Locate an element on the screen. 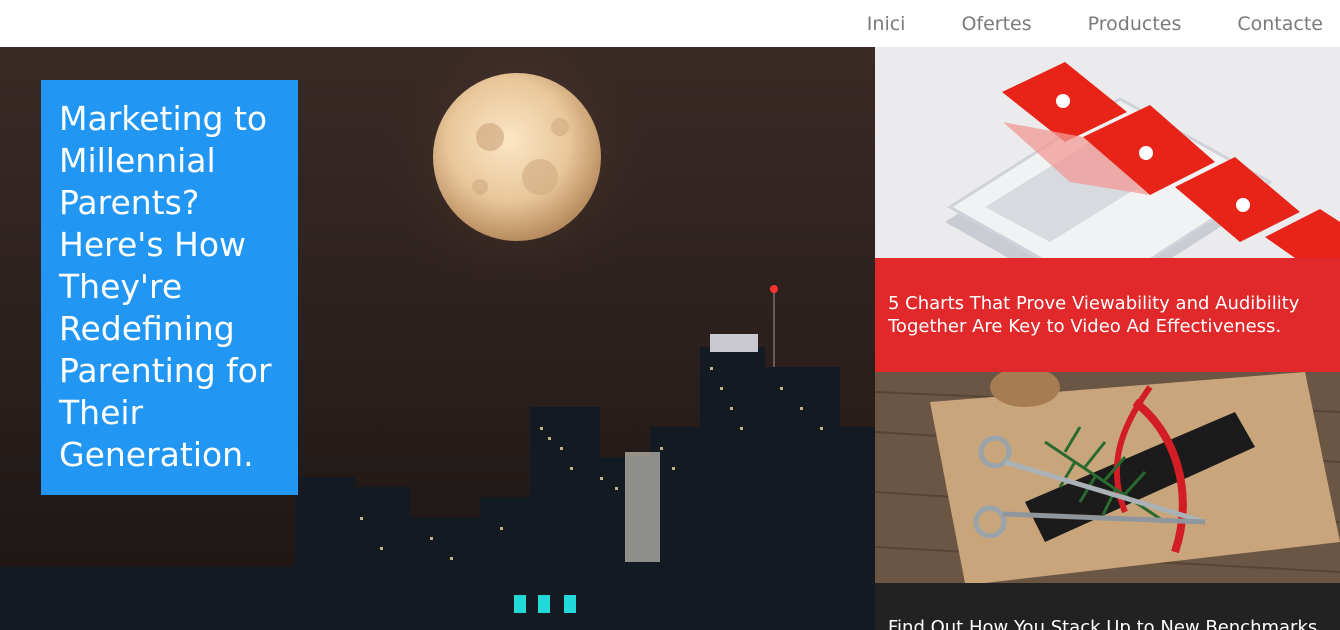 The height and width of the screenshot is (630, 1340). mobile-ads-illustration is located at coordinates (1107, 152).